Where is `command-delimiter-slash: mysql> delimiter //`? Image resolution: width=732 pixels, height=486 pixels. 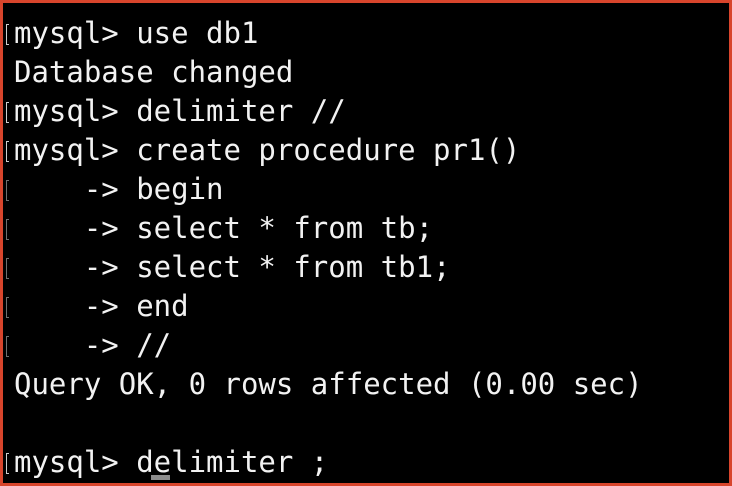 command-delimiter-slash: mysql> delimiter // is located at coordinates (180, 111).